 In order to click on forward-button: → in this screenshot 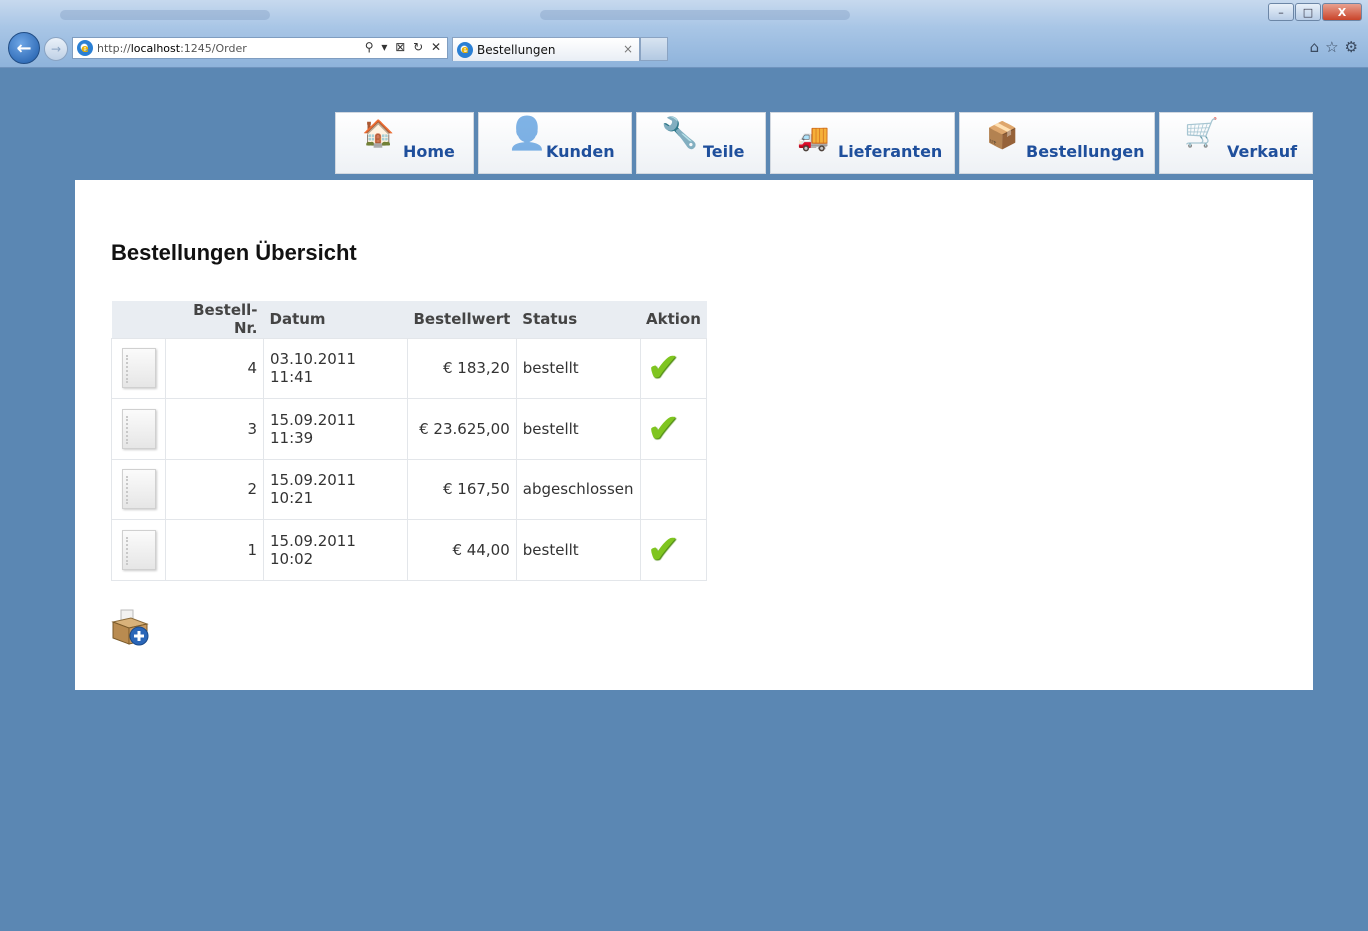, I will do `click(56, 49)`.